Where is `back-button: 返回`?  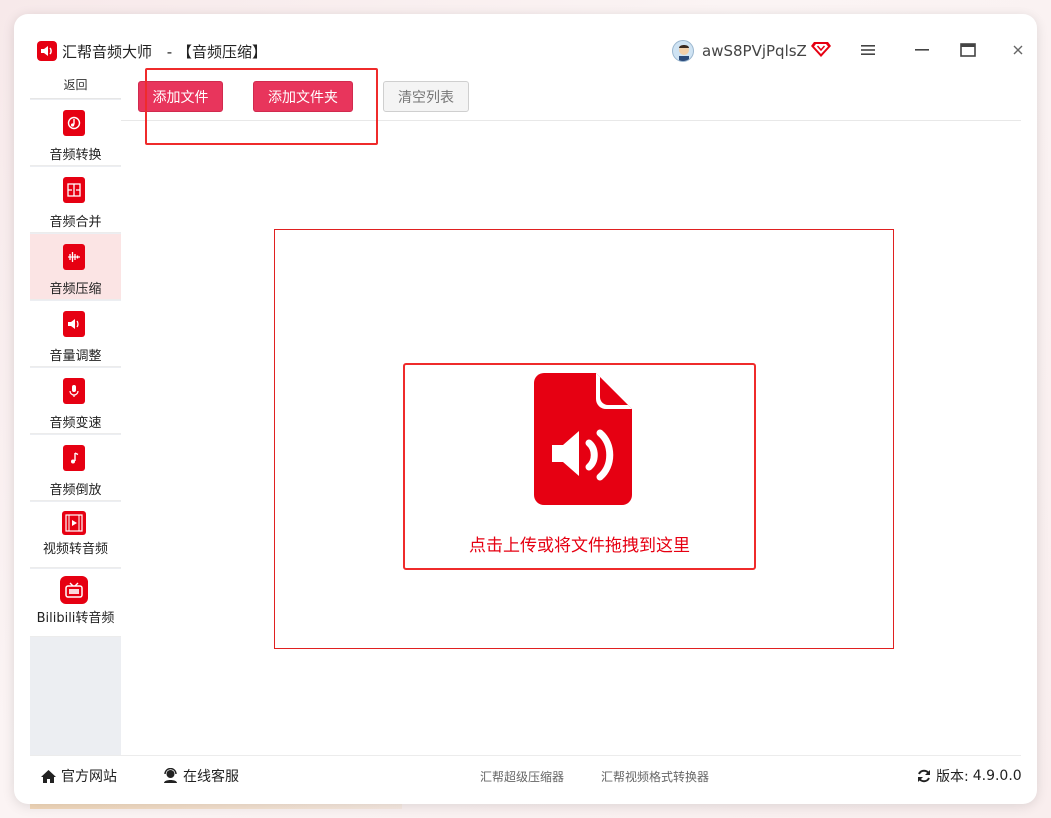
back-button: 返回 is located at coordinates (75, 85).